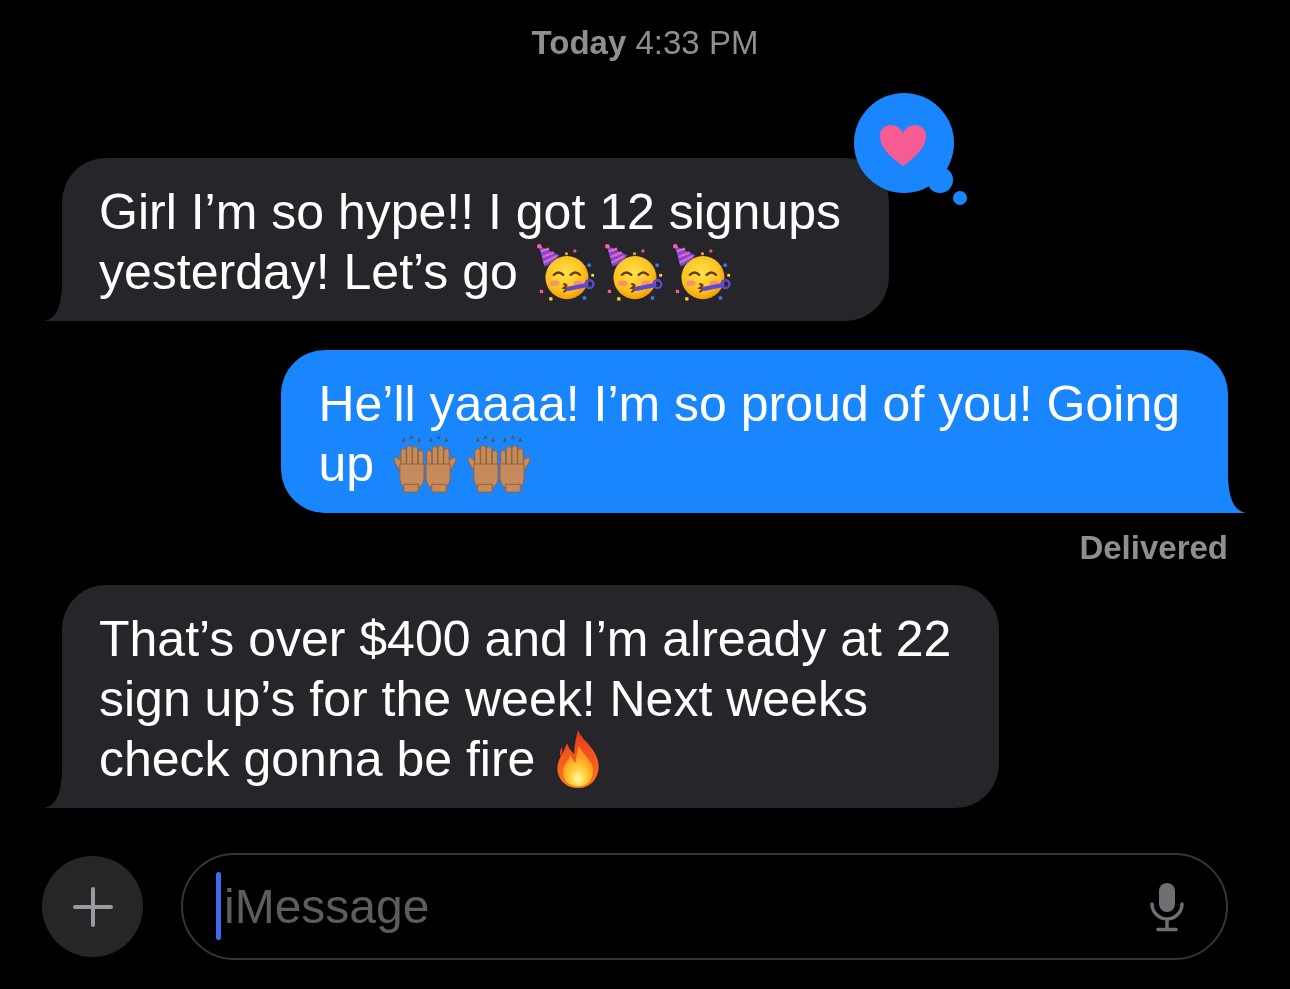 The height and width of the screenshot is (989, 1290). Describe the element at coordinates (1167, 907) in the screenshot. I see `microphone-icon` at that location.